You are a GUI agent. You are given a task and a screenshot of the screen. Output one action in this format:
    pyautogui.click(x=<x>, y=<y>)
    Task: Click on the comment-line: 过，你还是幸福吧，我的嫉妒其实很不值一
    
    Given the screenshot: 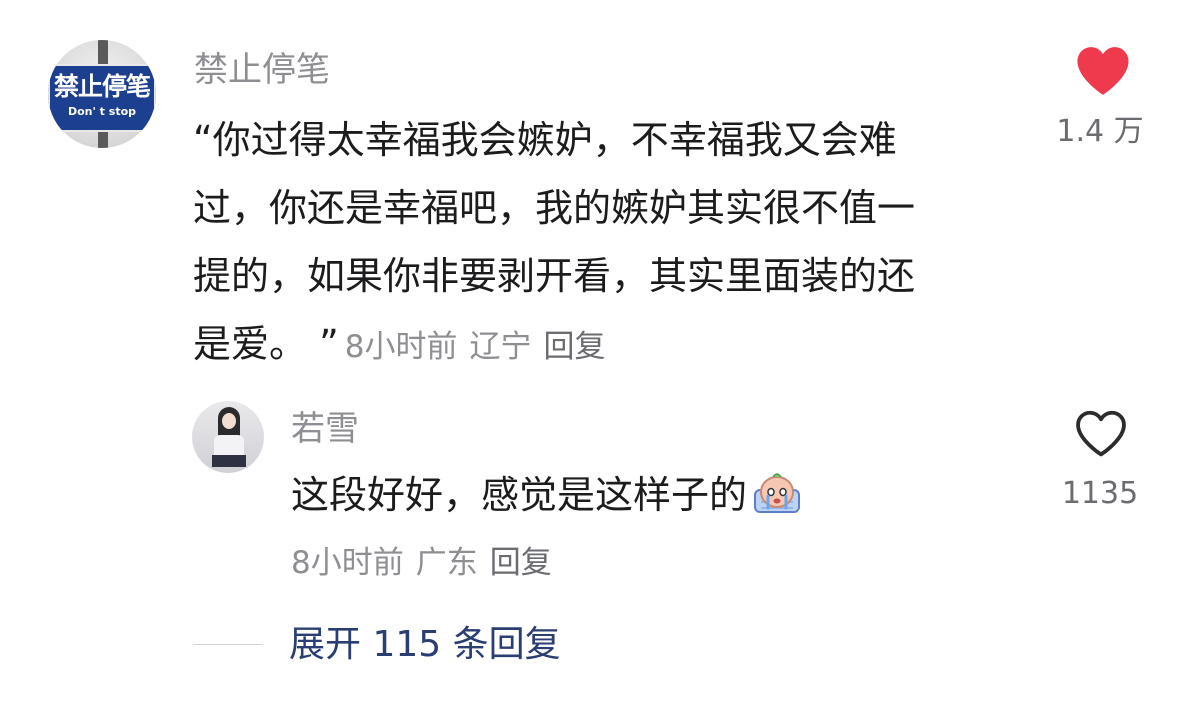 What is the action you would take?
    pyautogui.click(x=554, y=208)
    